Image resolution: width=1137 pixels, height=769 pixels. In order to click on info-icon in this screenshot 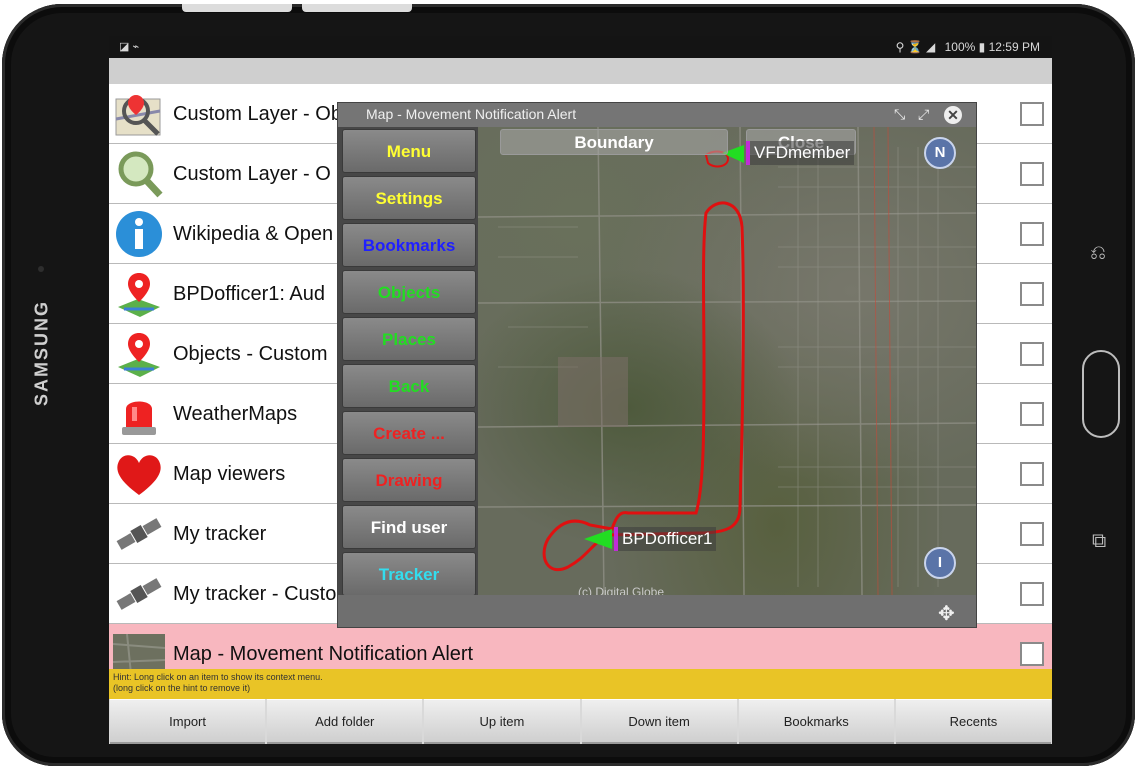, I will do `click(139, 234)`.